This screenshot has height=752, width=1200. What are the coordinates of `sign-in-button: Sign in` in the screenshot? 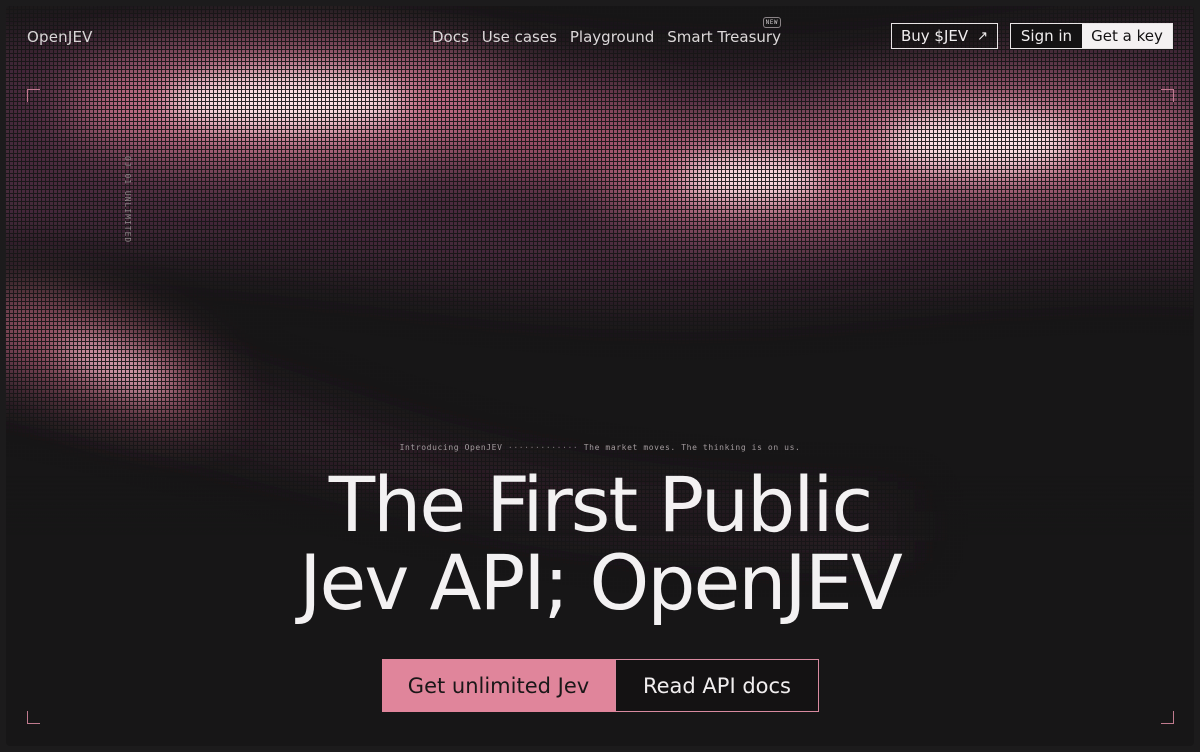 It's located at (1046, 36).